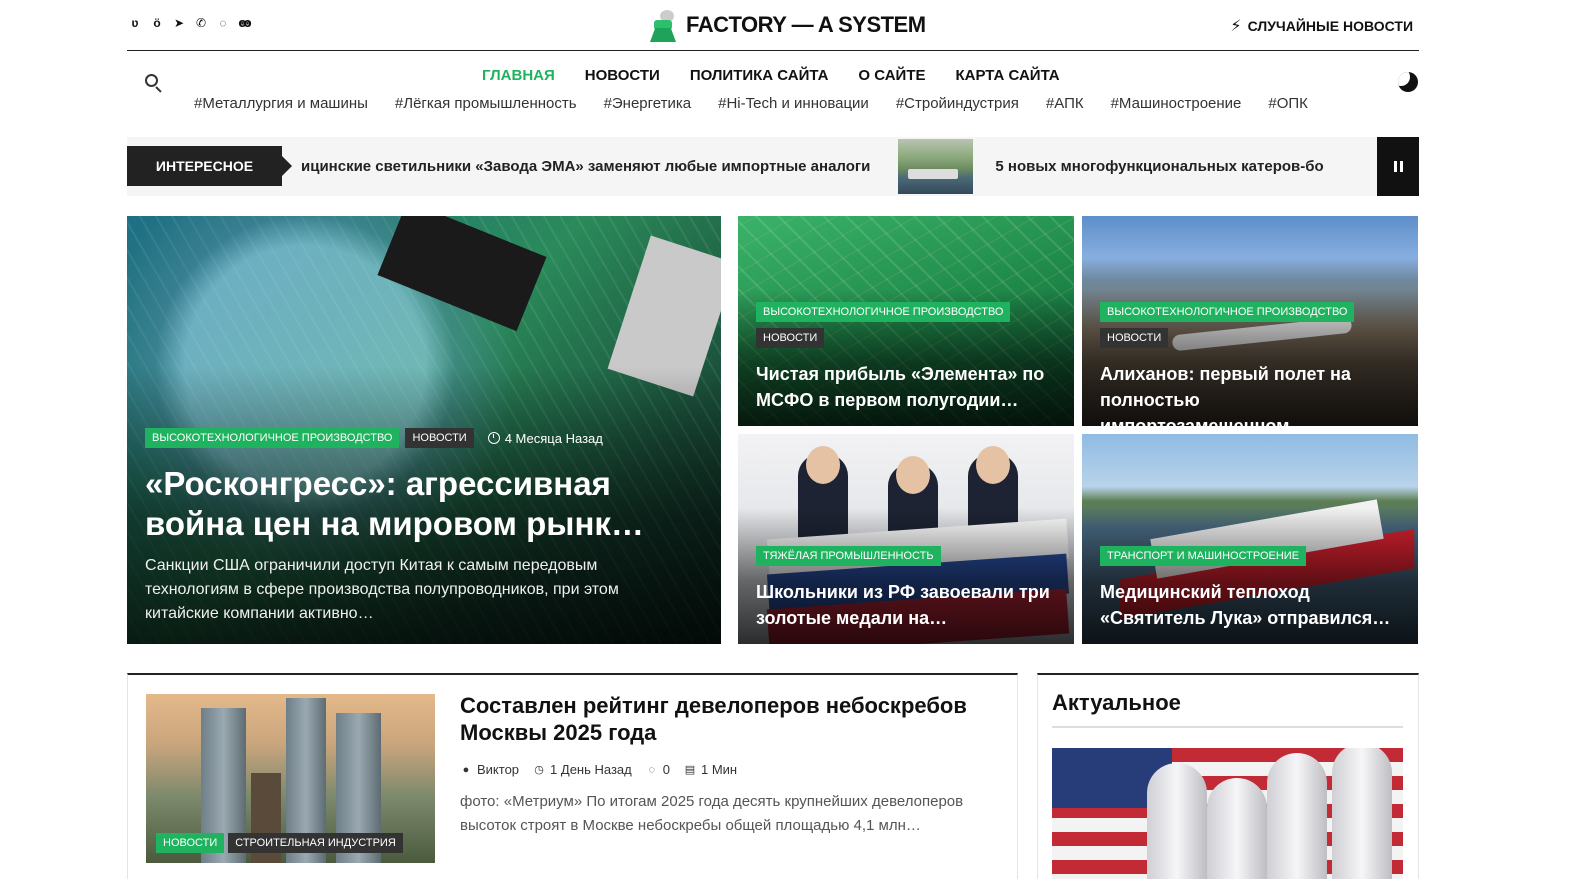 This screenshot has width=1573, height=879. What do you see at coordinates (315, 843) in the screenshot?
I see `category-badge: СТРОИТЕЛЬНАЯ ИНДУСТРИЯ` at bounding box center [315, 843].